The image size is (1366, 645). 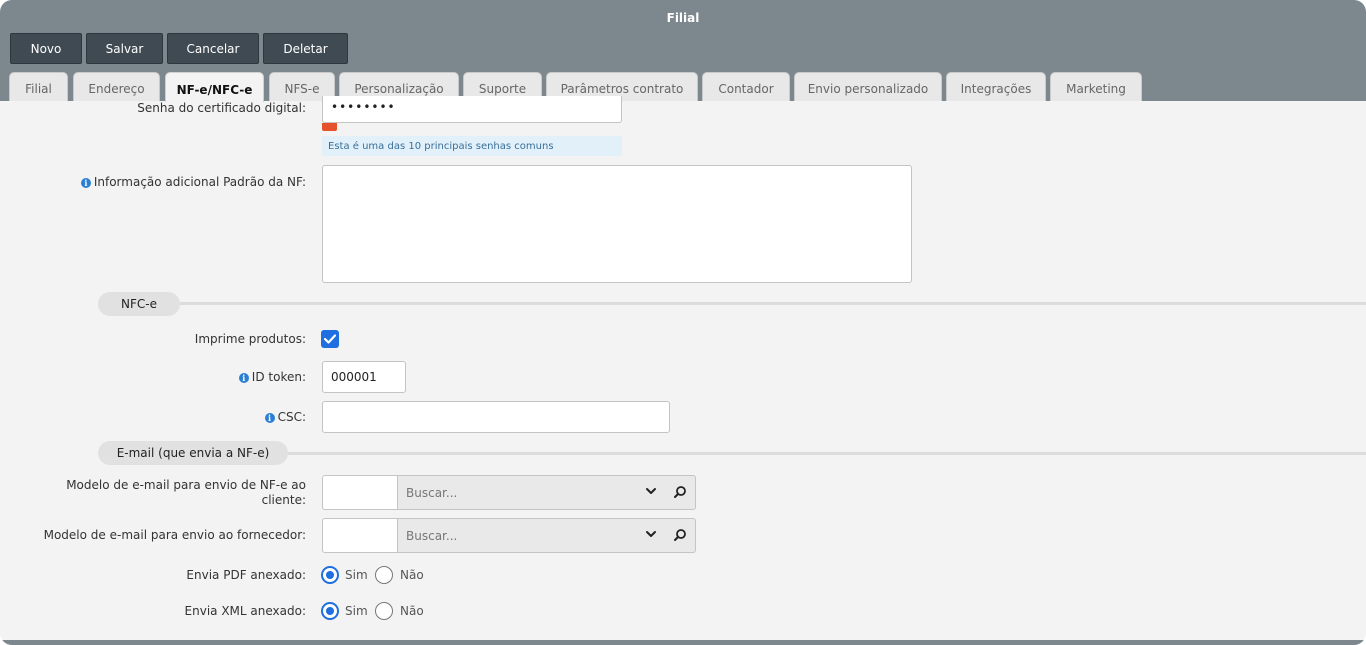 What do you see at coordinates (246, 575) in the screenshot?
I see `envia-pdf-label: Envia PDF anexado:` at bounding box center [246, 575].